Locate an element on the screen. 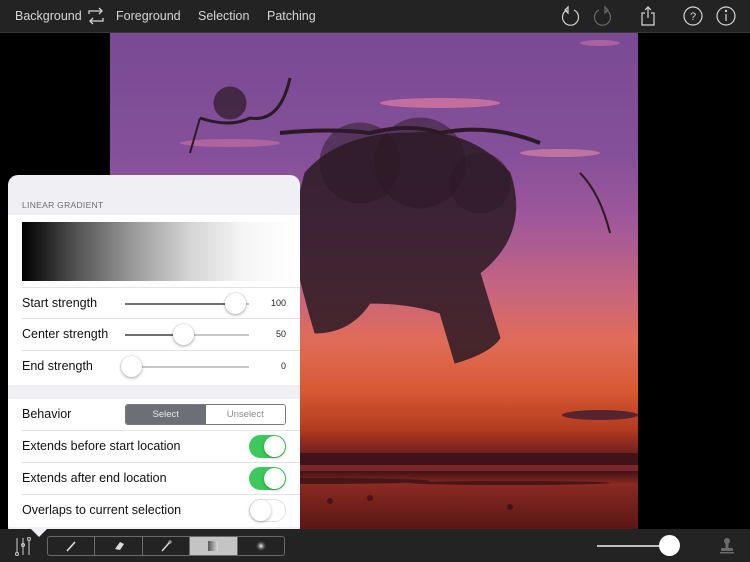 The image size is (750, 562). extends-before-label: Extends before start location is located at coordinates (101, 446).